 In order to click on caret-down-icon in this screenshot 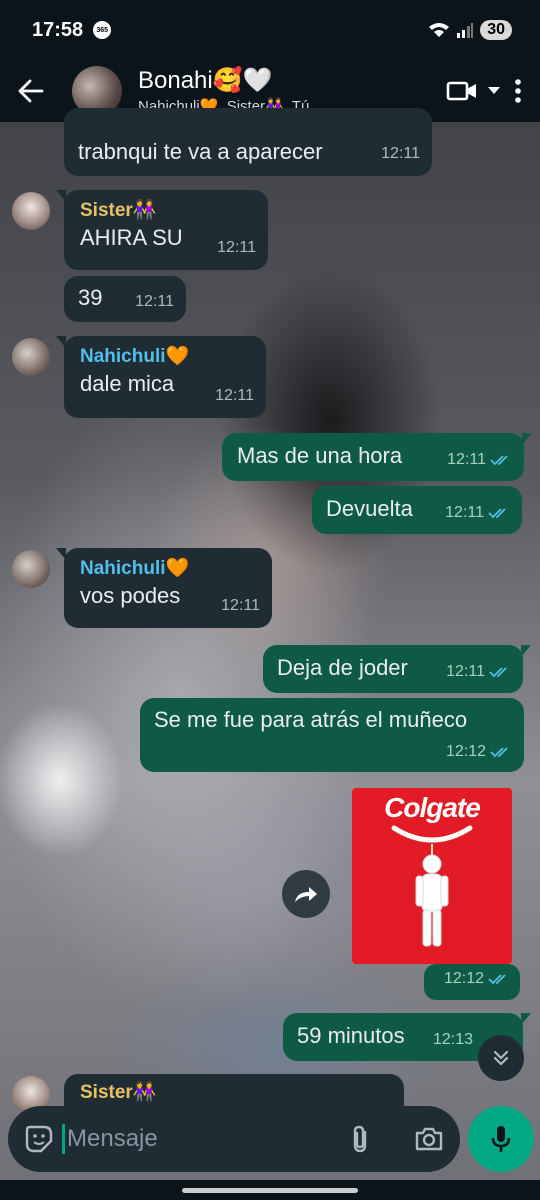, I will do `click(494, 90)`.